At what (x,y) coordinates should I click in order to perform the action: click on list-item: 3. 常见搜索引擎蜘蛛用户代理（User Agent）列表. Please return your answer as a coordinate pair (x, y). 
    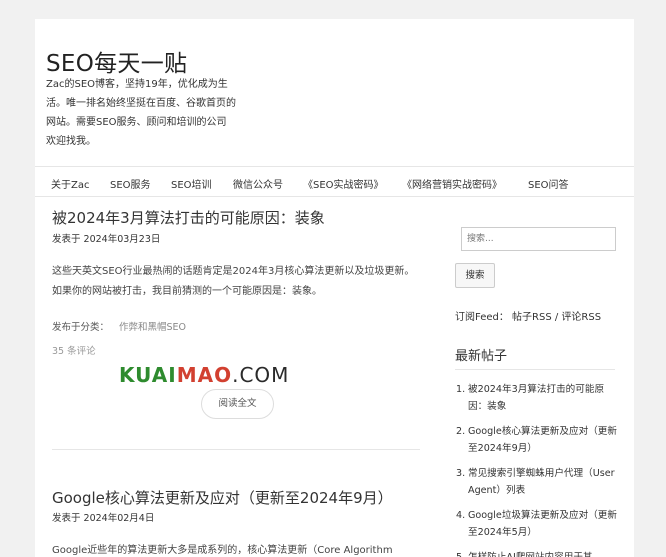
    Looking at the image, I should click on (537, 482).